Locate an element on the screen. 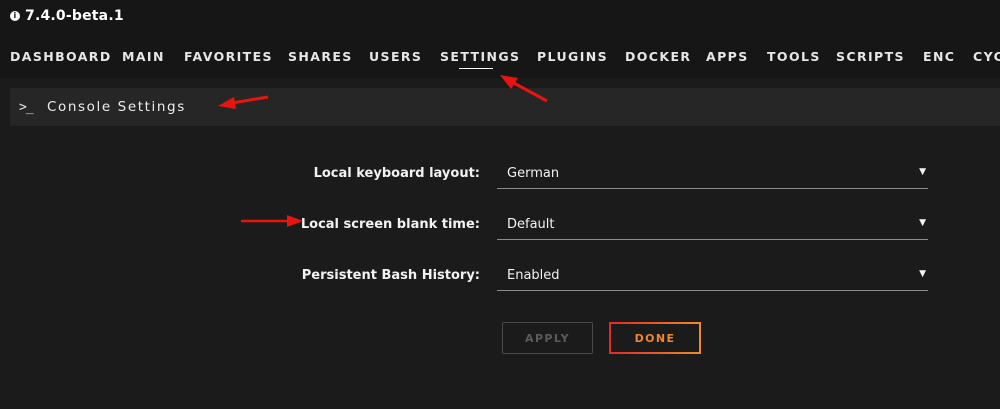 This screenshot has width=1000, height=409. apply-button: APPLY is located at coordinates (547, 338).